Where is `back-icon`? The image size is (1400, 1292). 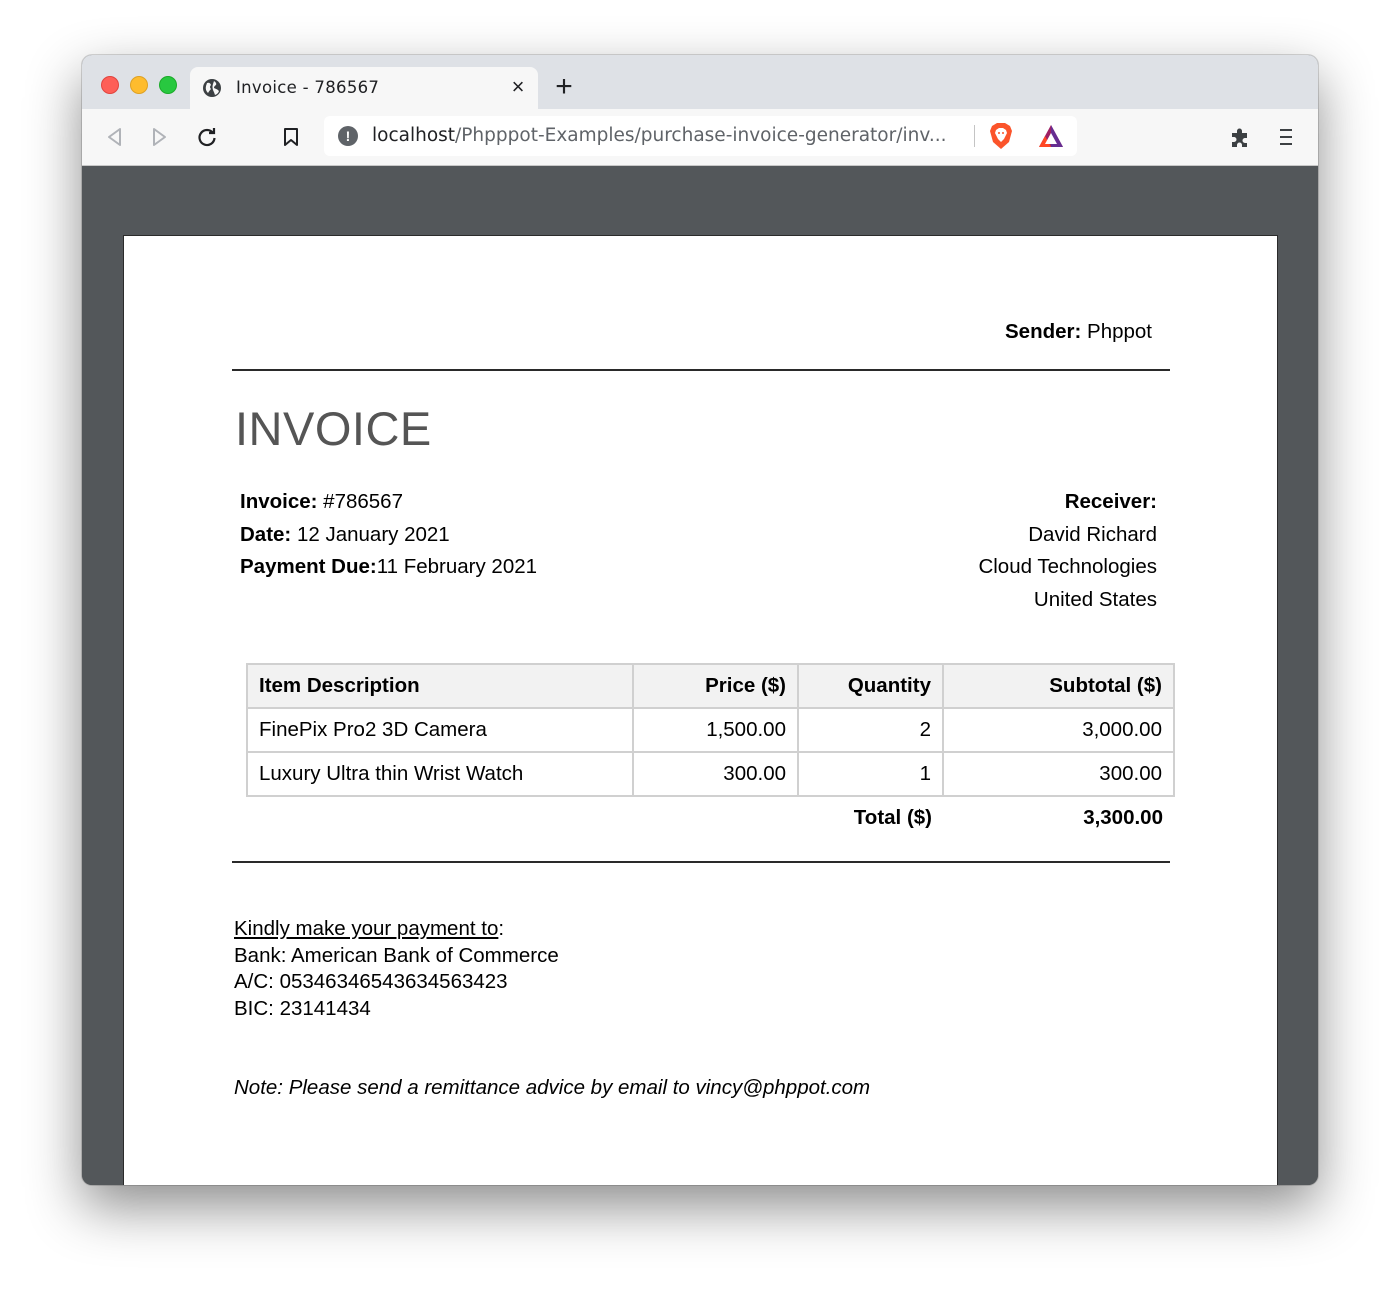
back-icon is located at coordinates (114, 137).